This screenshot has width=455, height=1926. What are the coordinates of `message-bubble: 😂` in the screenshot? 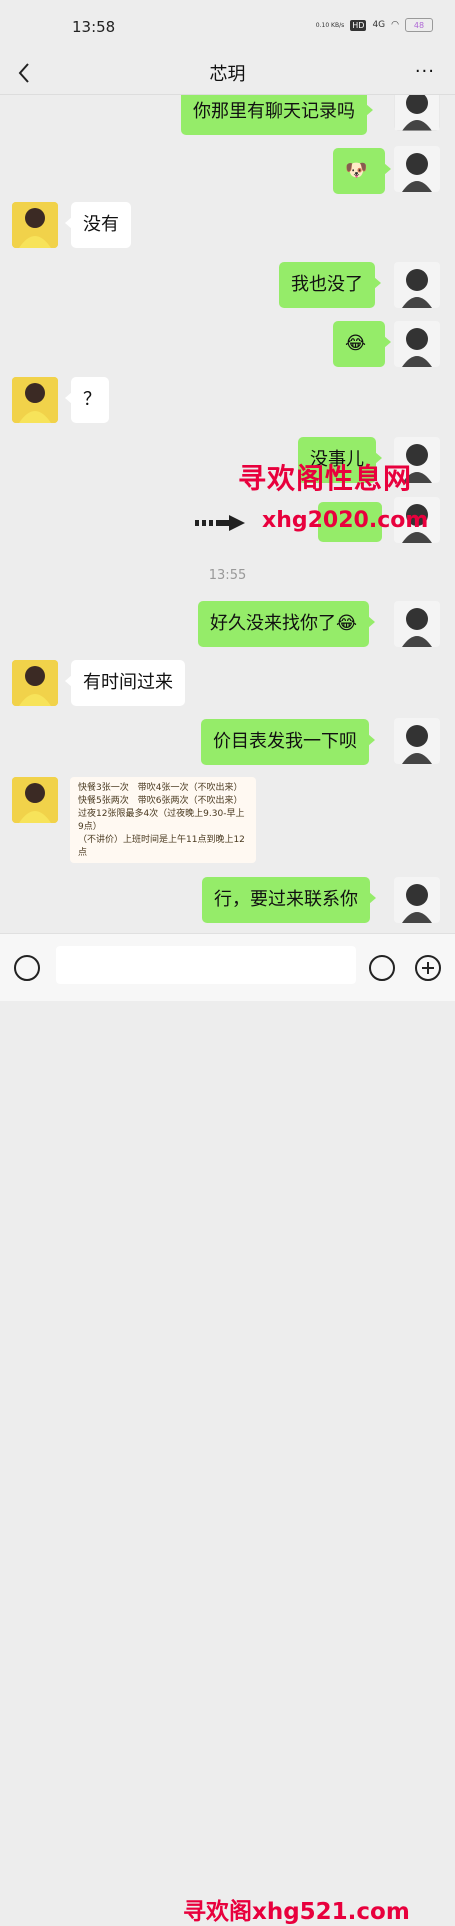 It's located at (362, 344).